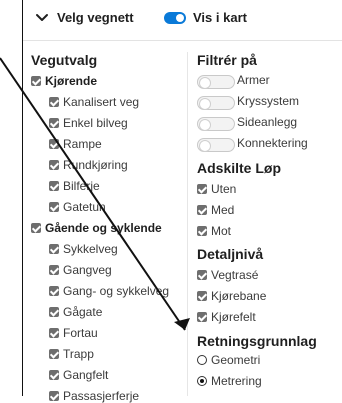 The width and height of the screenshot is (342, 403). What do you see at coordinates (253, 80) in the screenshot?
I see `label-armer: Armer` at bounding box center [253, 80].